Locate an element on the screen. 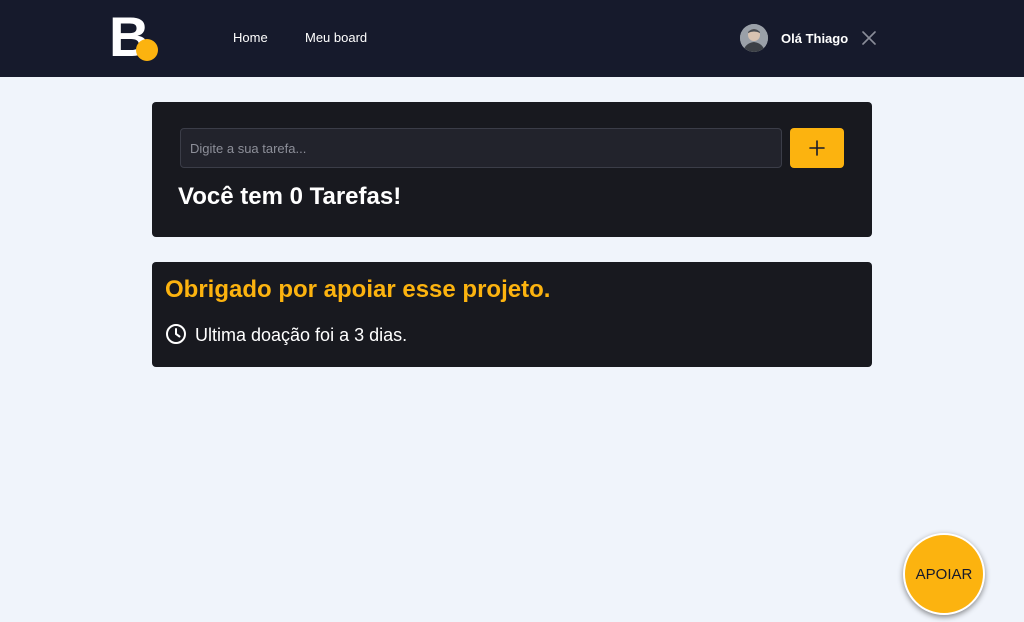  avatar-image is located at coordinates (754, 38).